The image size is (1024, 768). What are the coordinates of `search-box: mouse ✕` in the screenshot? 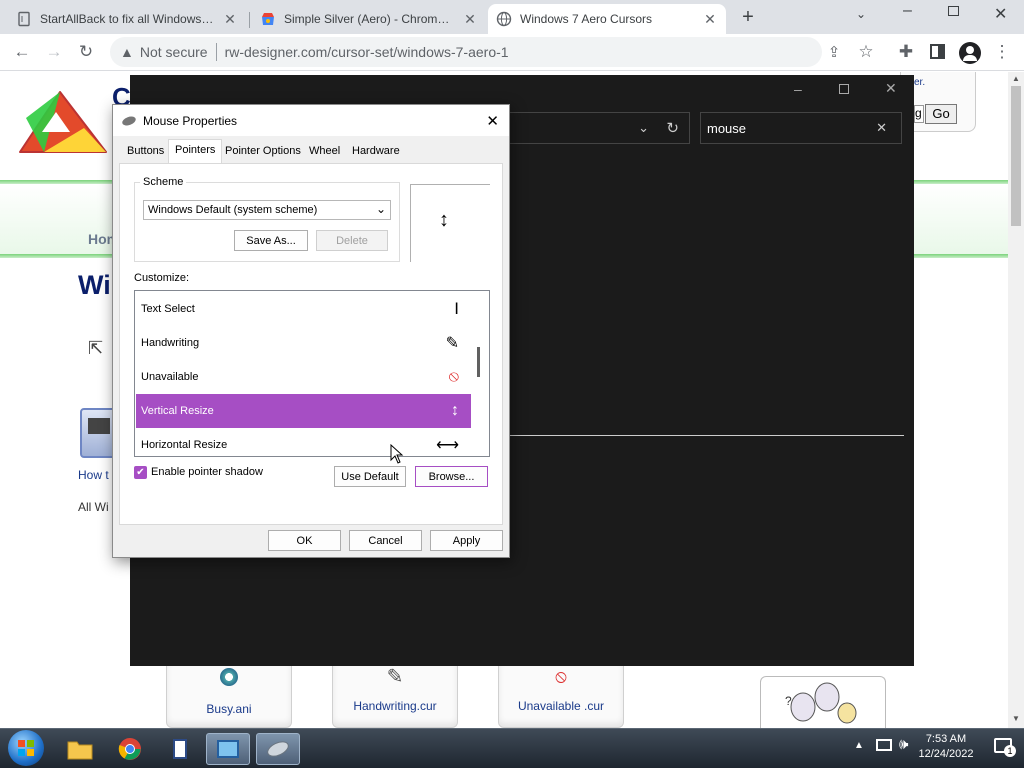 It's located at (801, 128).